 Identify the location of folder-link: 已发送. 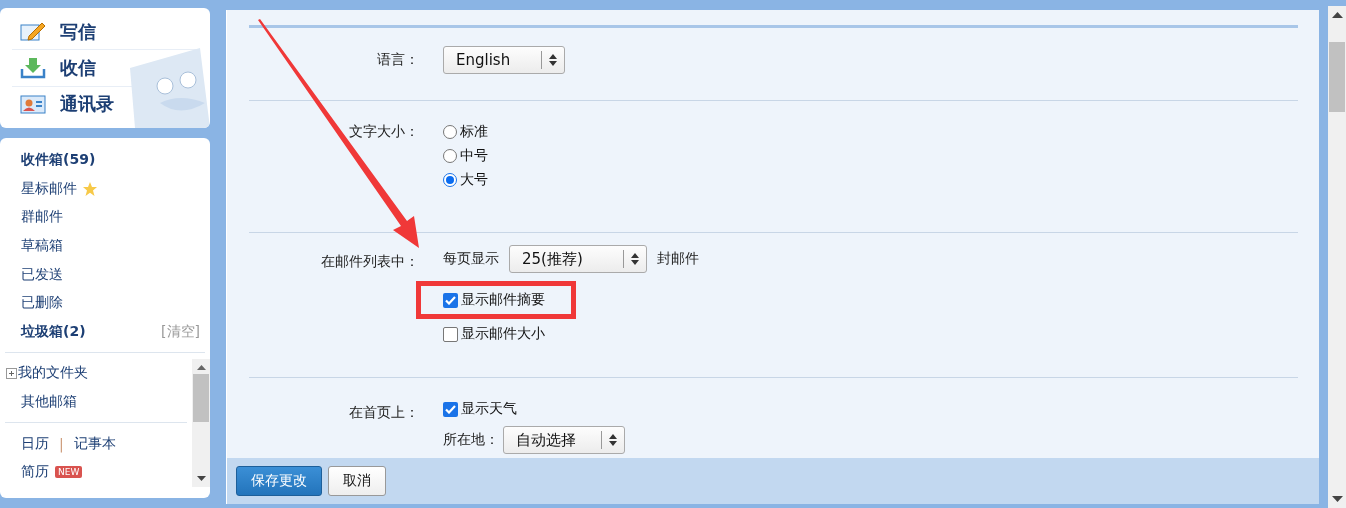
(42, 274).